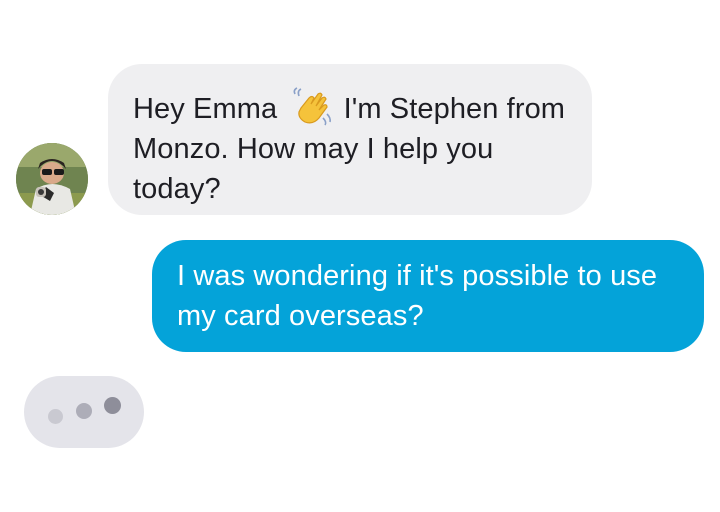  Describe the element at coordinates (205, 109) in the screenshot. I see `agent-message-text-start: Hey Emma` at that location.